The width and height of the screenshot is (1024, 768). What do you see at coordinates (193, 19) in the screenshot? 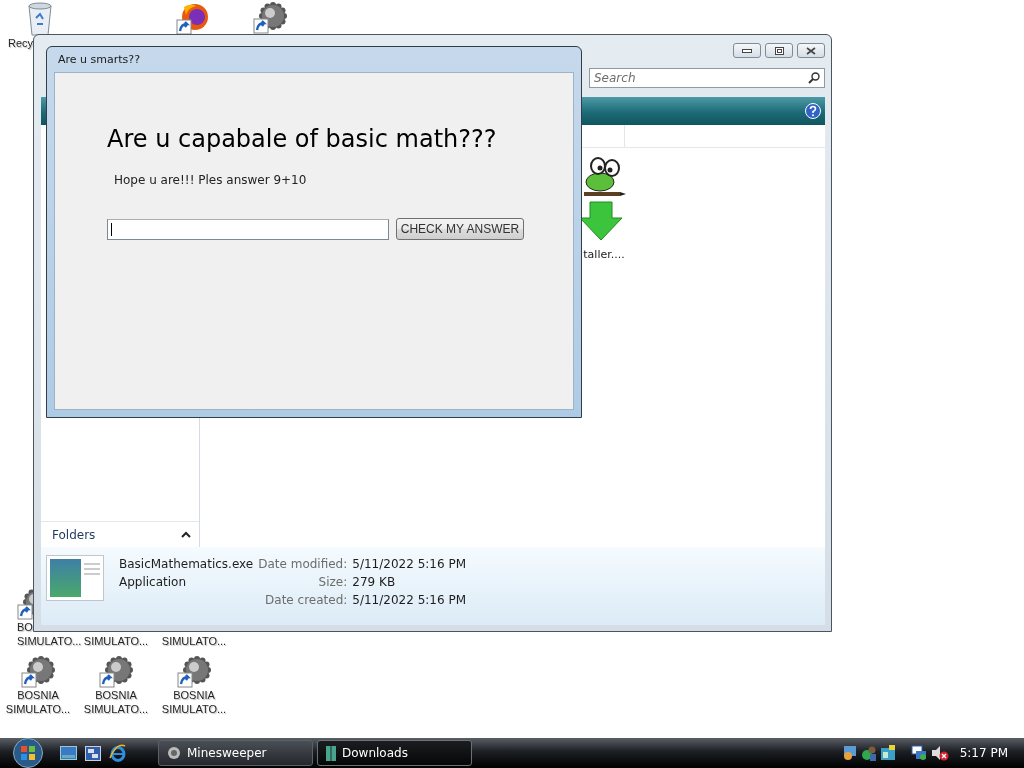
I see `browser-shortcut-icon` at bounding box center [193, 19].